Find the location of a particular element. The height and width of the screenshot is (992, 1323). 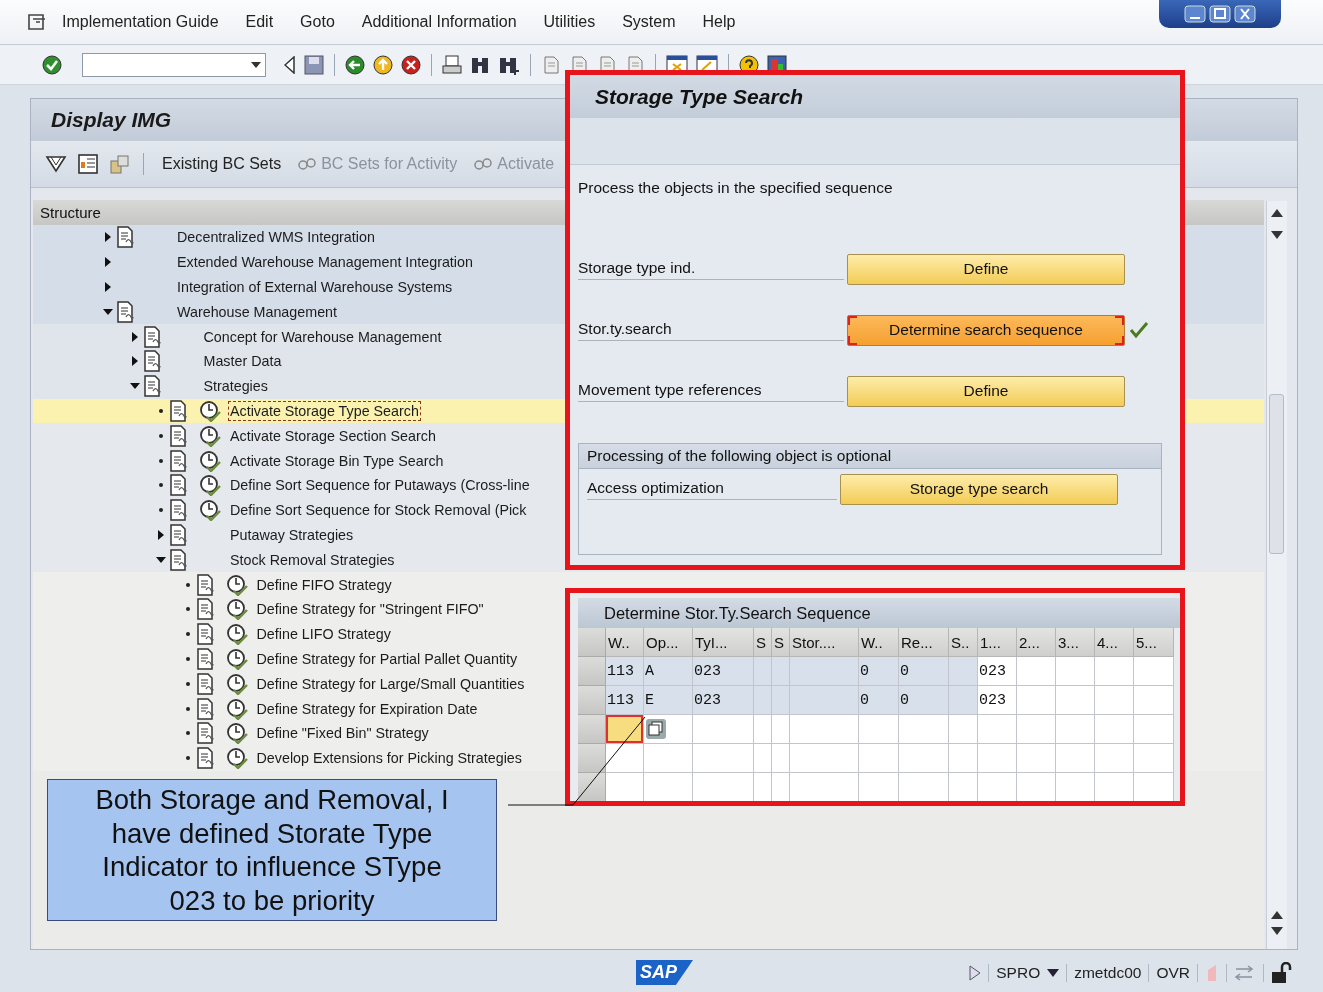

tree-item: Concept for Warehouse Management is located at coordinates (322, 336).